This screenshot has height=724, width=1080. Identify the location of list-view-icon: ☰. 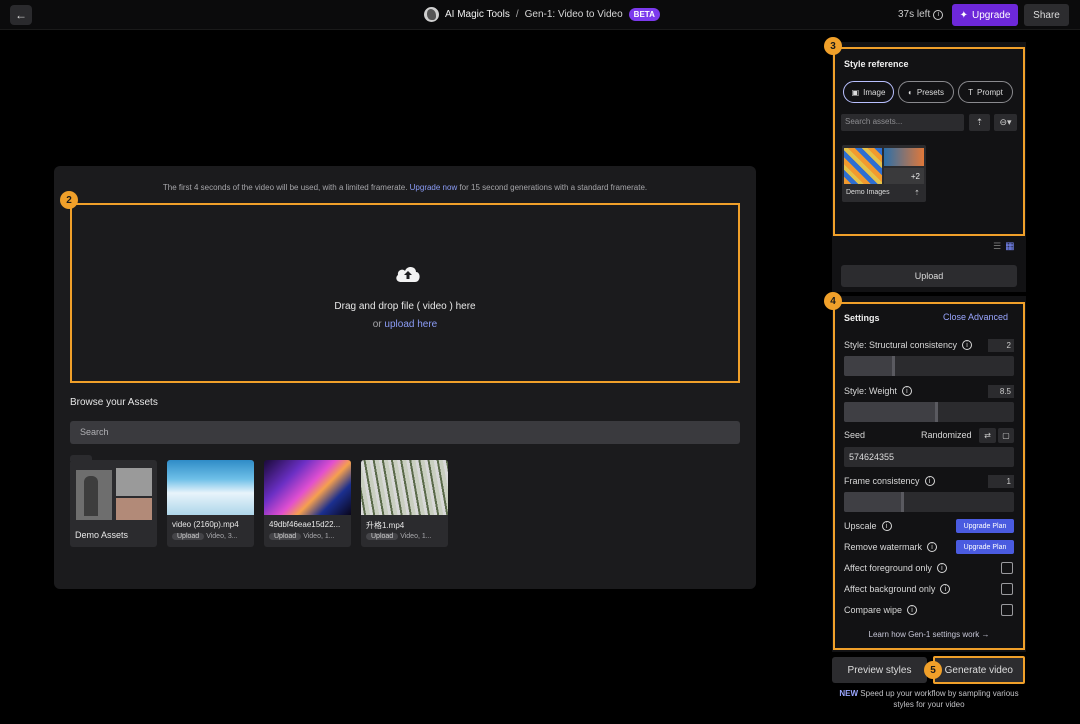
(997, 246).